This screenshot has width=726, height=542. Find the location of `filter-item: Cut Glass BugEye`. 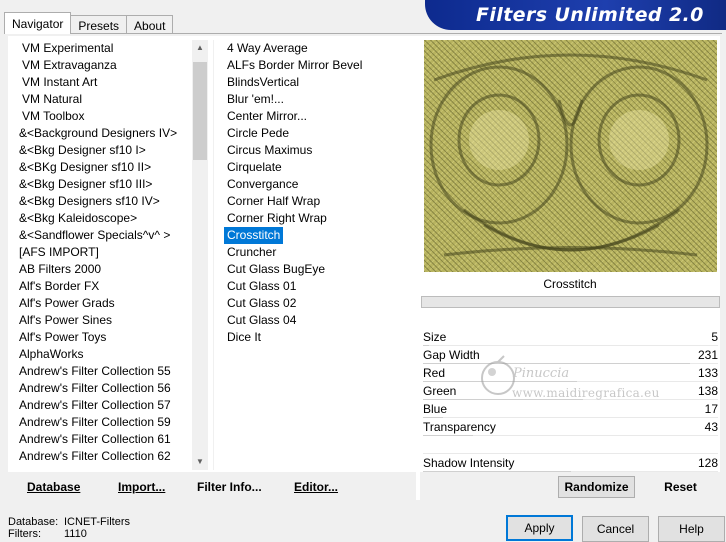

filter-item: Cut Glass BugEye is located at coordinates (318, 269).